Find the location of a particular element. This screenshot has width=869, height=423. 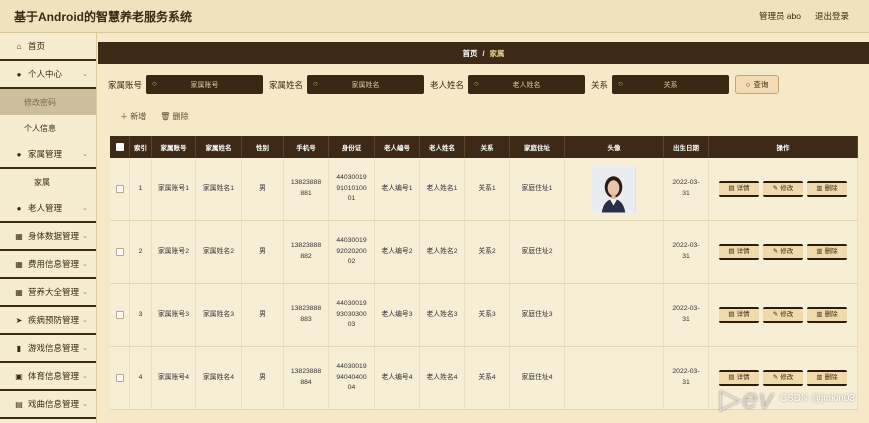

id-part: 93030300 is located at coordinates (351, 314).